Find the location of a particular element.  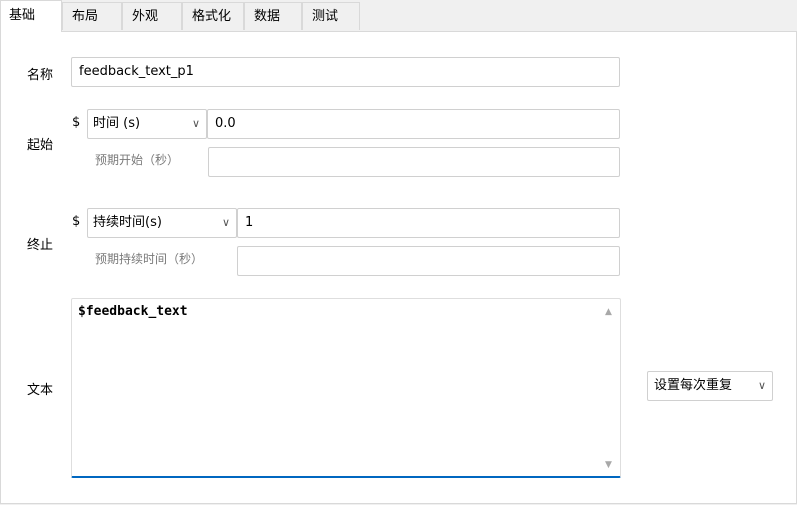

scroll-up-arrow-icon: ▲ is located at coordinates (608, 312).